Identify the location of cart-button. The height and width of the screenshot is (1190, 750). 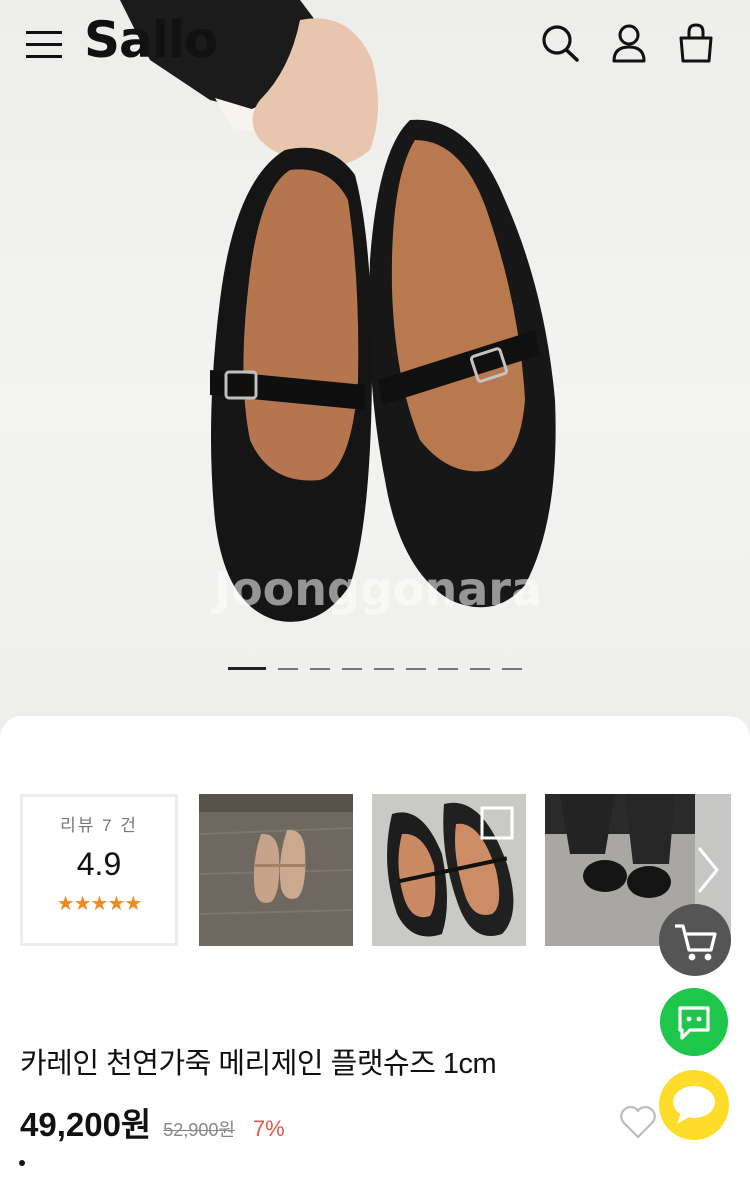
(695, 940).